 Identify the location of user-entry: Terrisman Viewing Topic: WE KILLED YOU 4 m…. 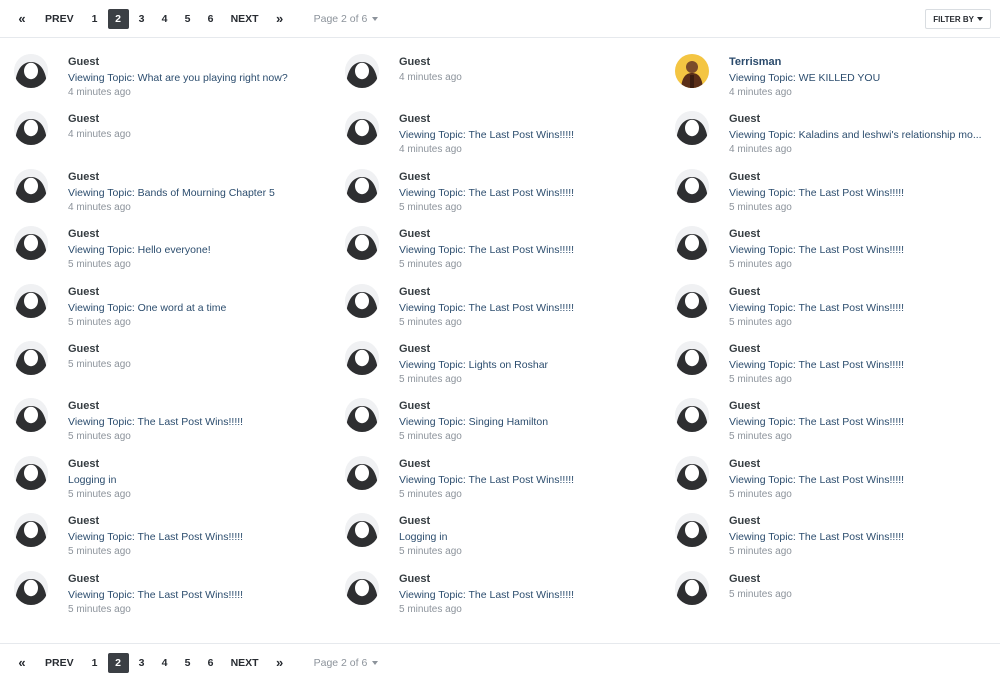
(826, 80).